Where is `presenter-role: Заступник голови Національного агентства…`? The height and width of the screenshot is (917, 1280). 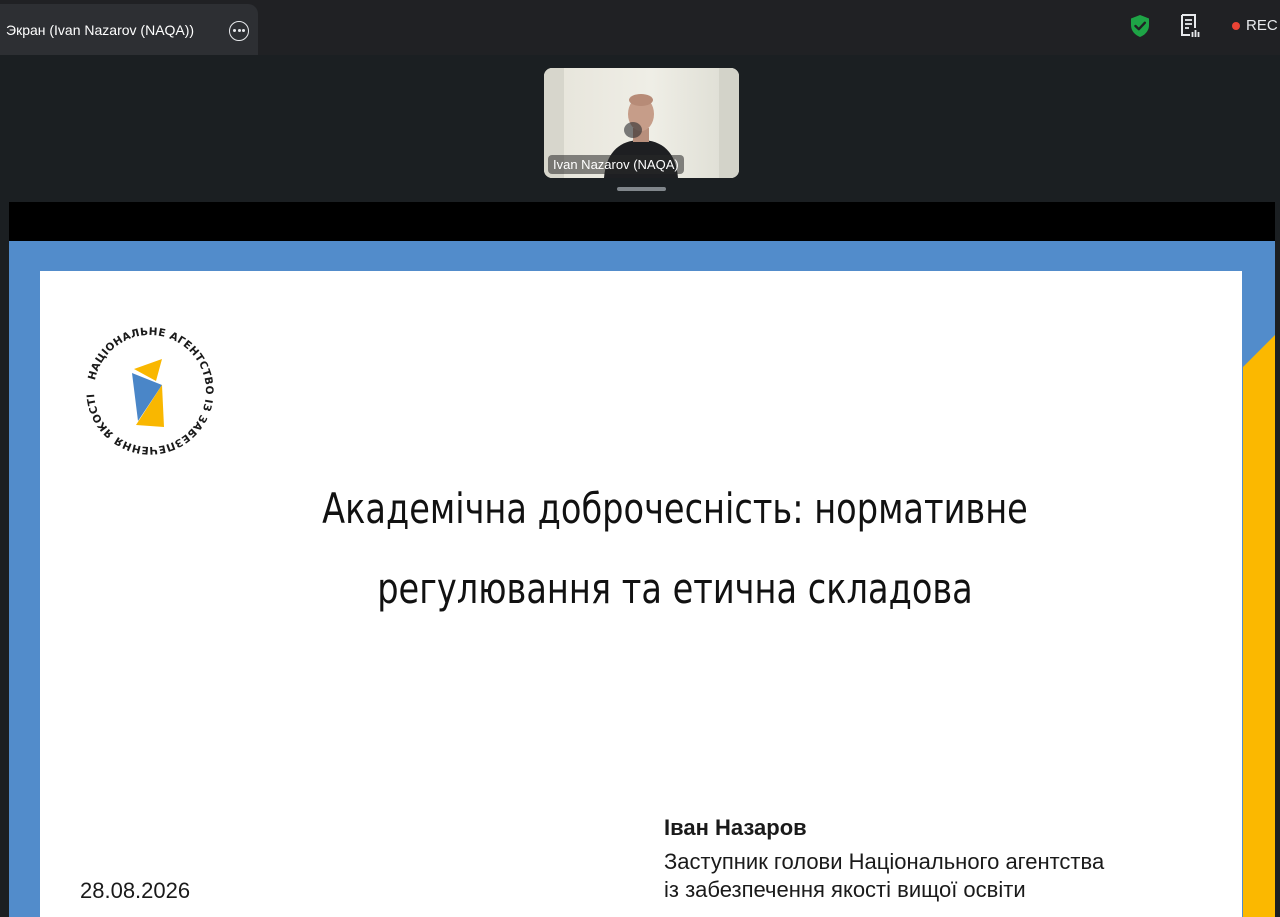
presenter-role: Заступник голови Національного агентства… is located at coordinates (949, 876).